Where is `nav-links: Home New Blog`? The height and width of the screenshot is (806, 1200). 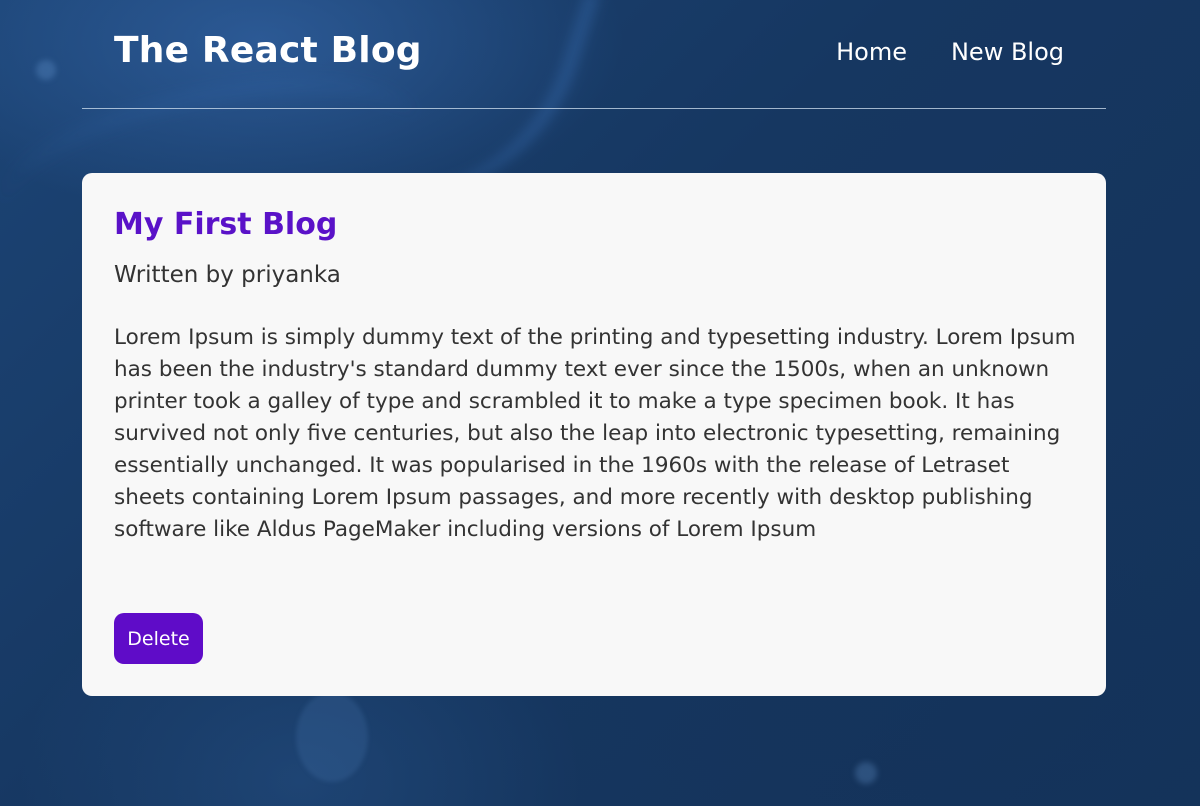
nav-links: Home New Blog is located at coordinates (950, 52).